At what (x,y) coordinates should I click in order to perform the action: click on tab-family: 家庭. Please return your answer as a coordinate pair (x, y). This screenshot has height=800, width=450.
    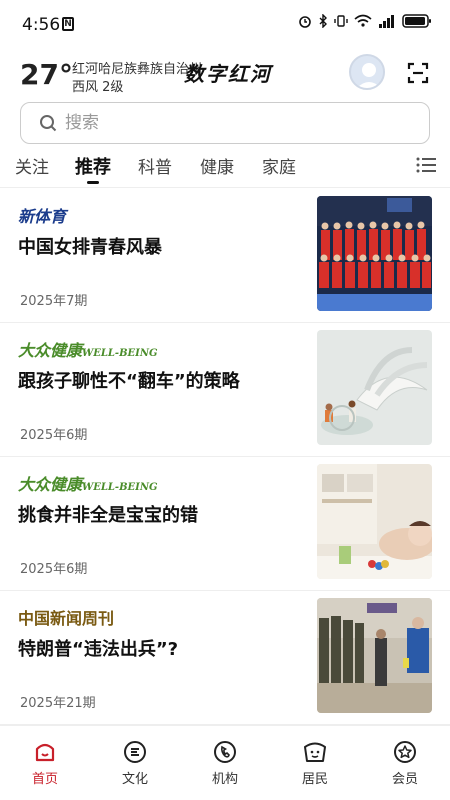
    Looking at the image, I should click on (279, 165).